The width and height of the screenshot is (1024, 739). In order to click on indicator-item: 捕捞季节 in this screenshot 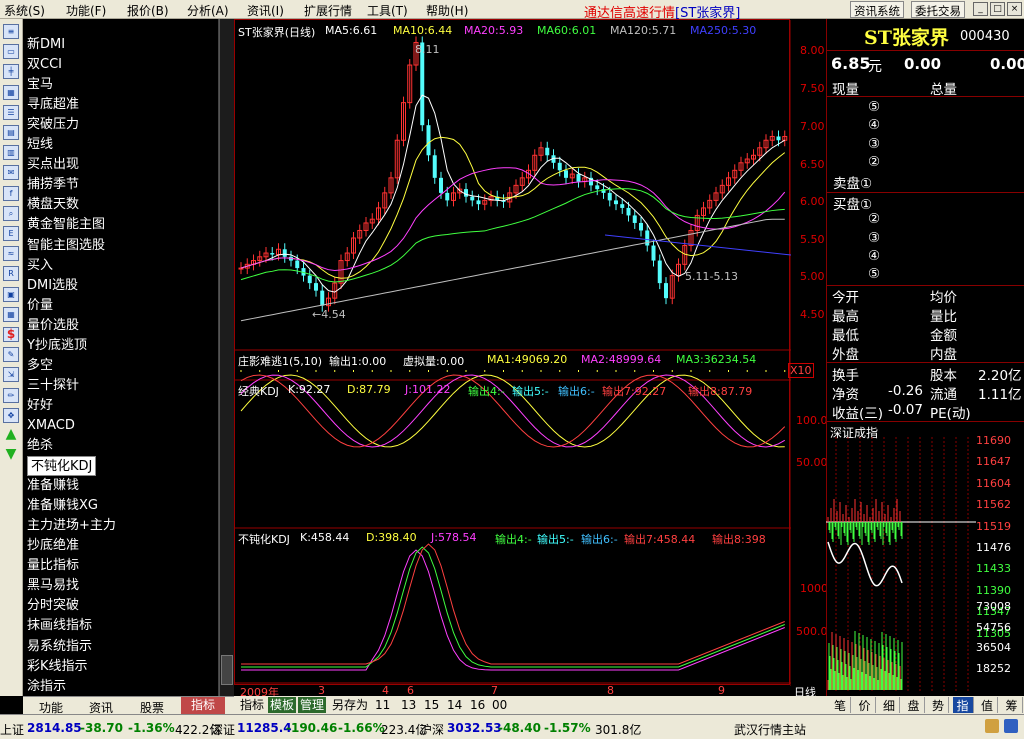, I will do `click(53, 185)`.